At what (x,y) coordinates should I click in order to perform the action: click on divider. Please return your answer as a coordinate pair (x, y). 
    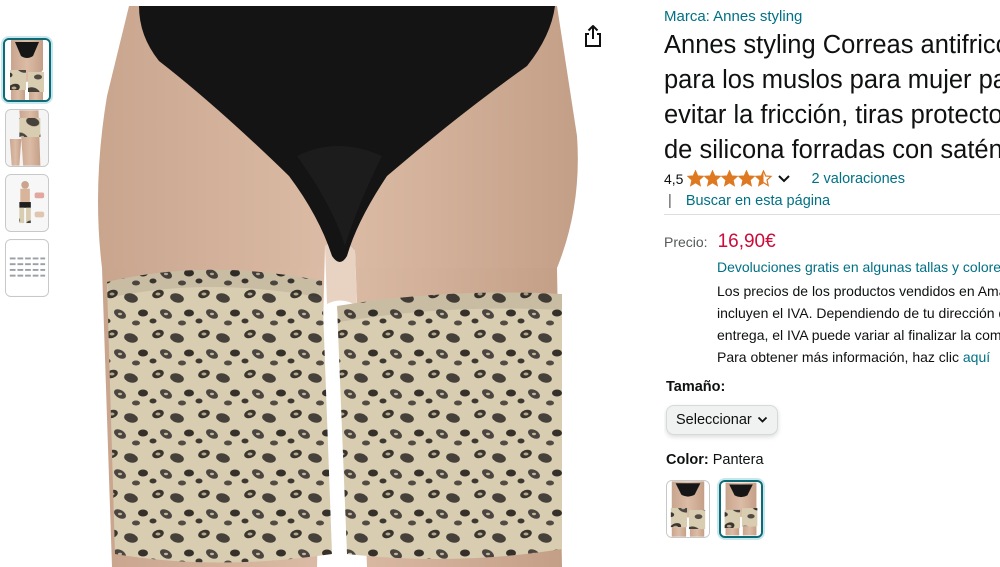
    Looking at the image, I should click on (832, 214).